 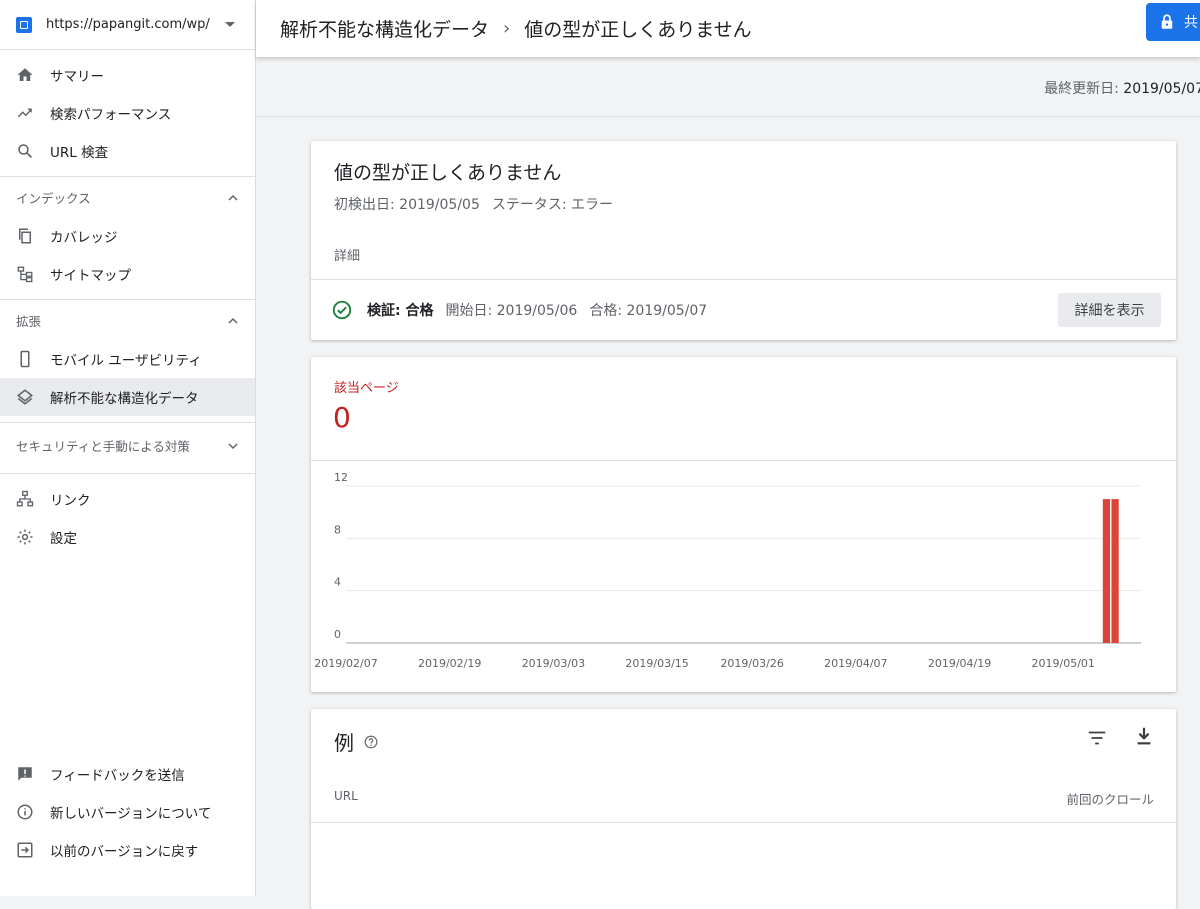 What do you see at coordinates (84, 238) in the screenshot?
I see `sidebar-item-label: カバレッジ` at bounding box center [84, 238].